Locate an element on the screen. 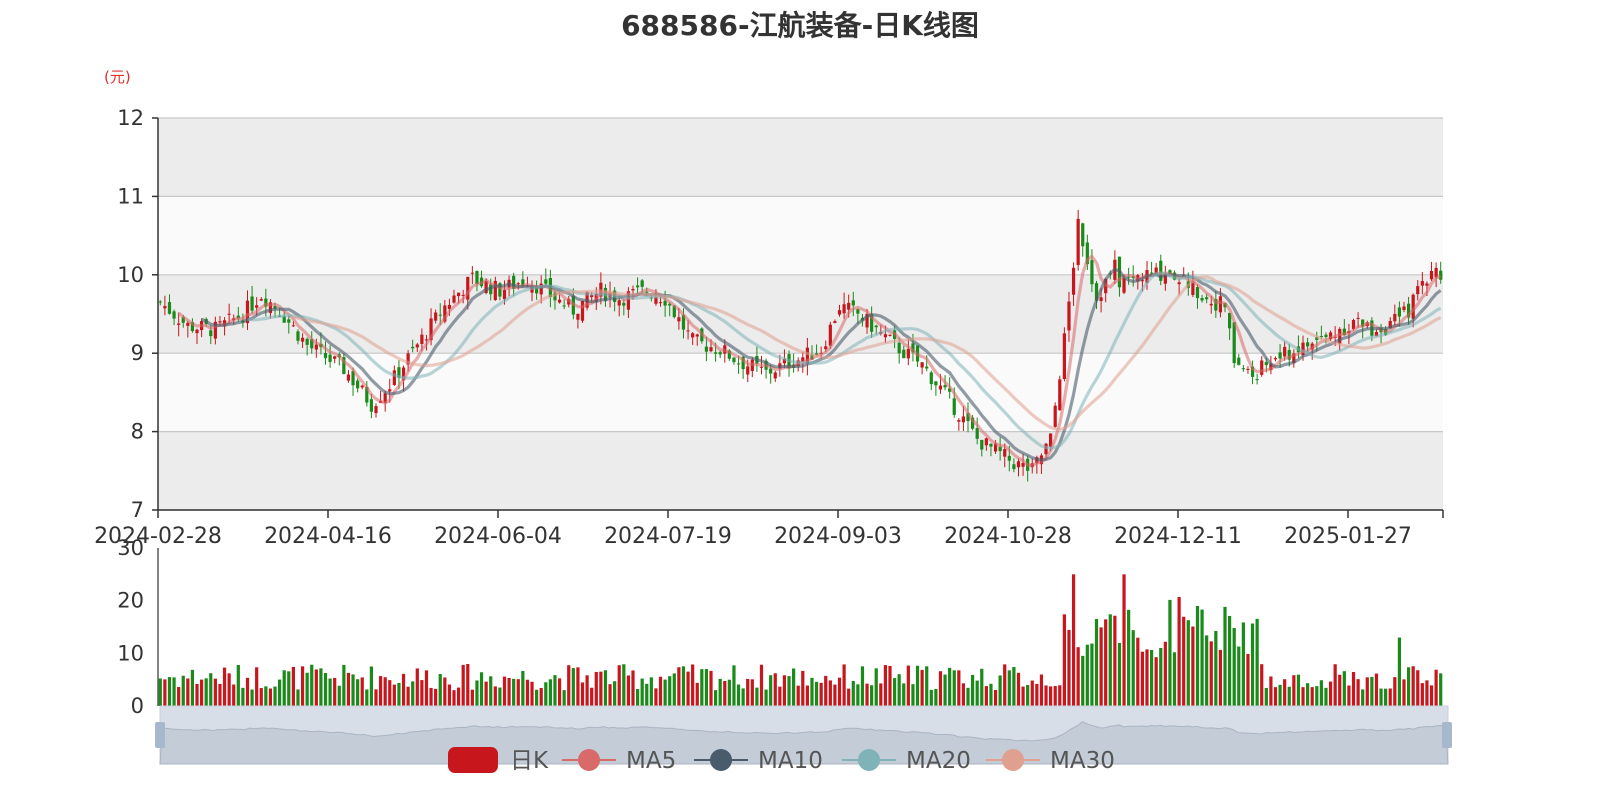 The height and width of the screenshot is (800, 1600). y-tick-label: 7 is located at coordinates (137, 510).